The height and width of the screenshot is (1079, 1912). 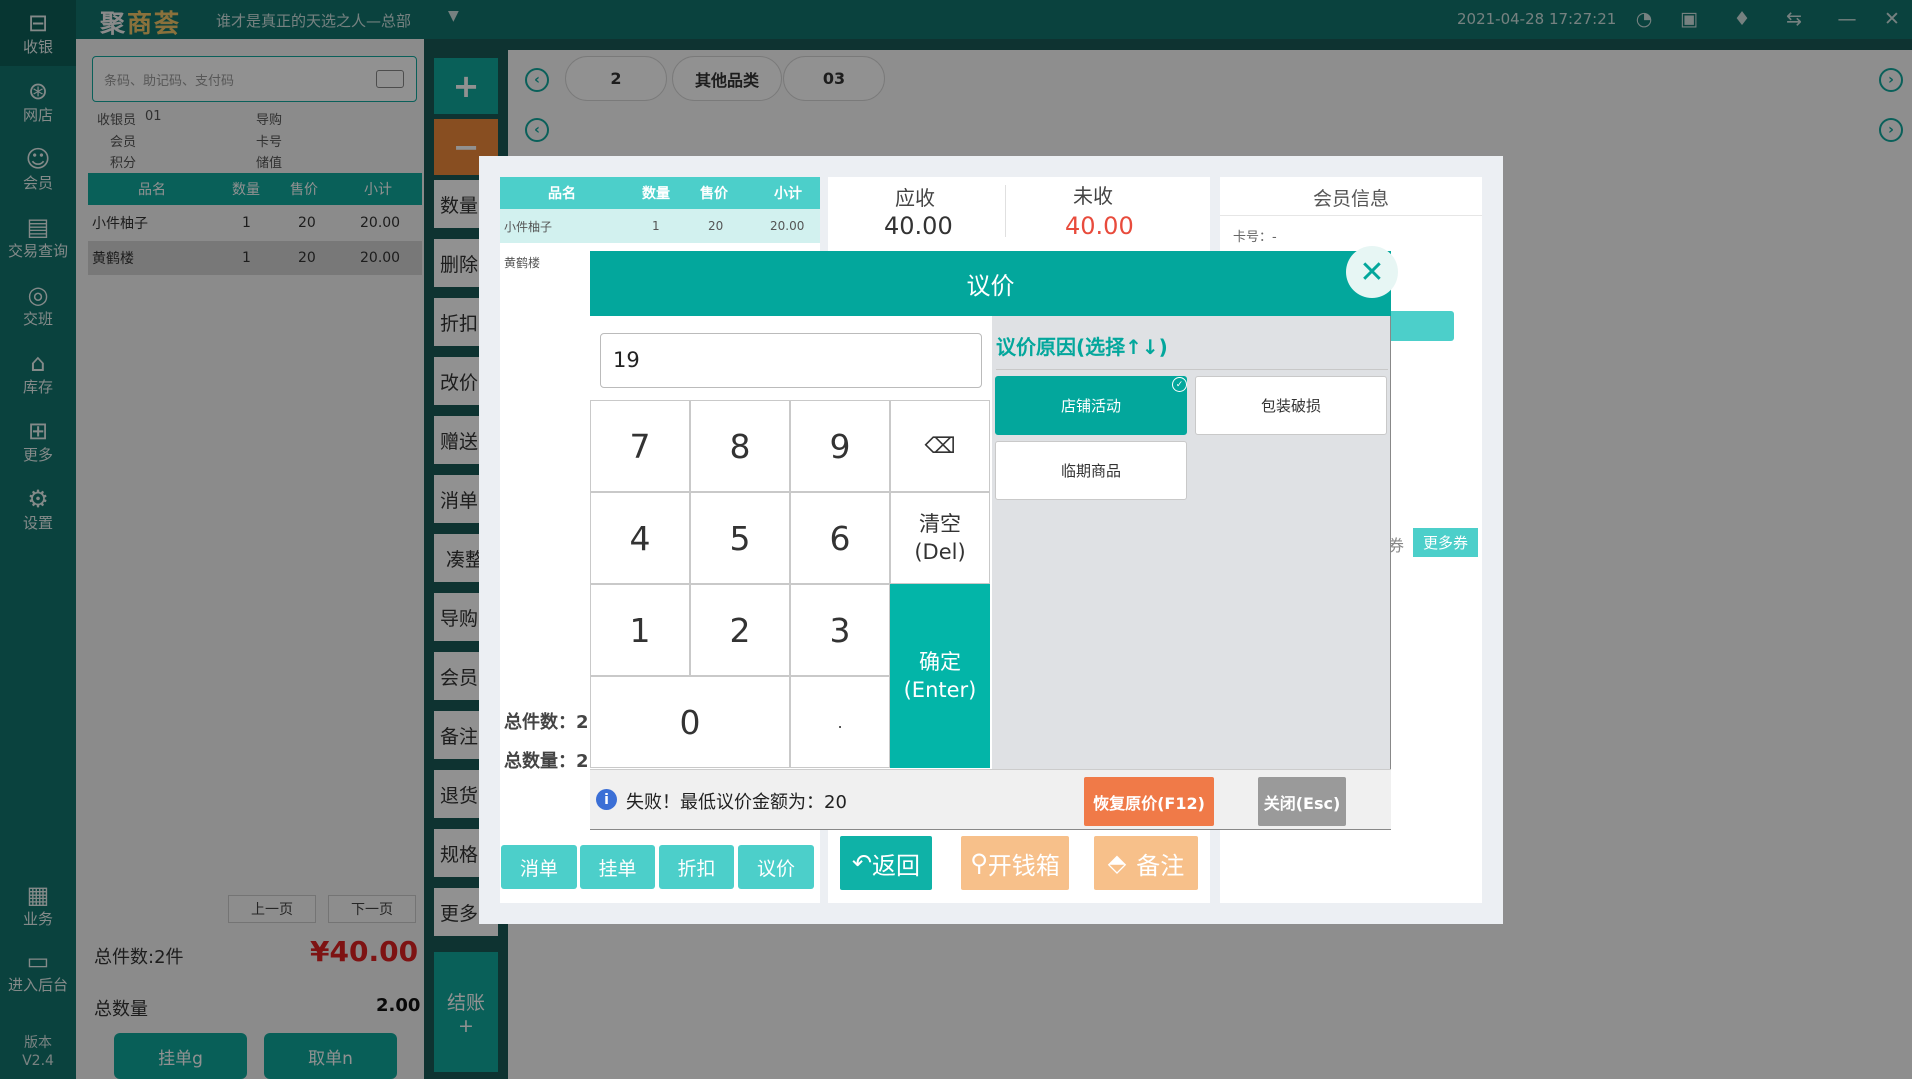 What do you see at coordinates (539, 867) in the screenshot?
I see `settle-cancel-button: 消单` at bounding box center [539, 867].